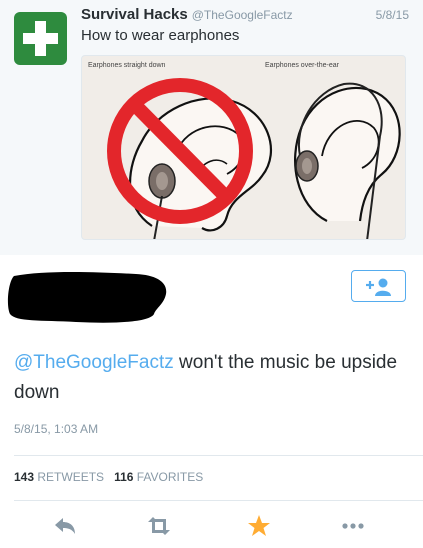  I want to click on mention-link: @TheGoogleFactz, so click(94, 362).